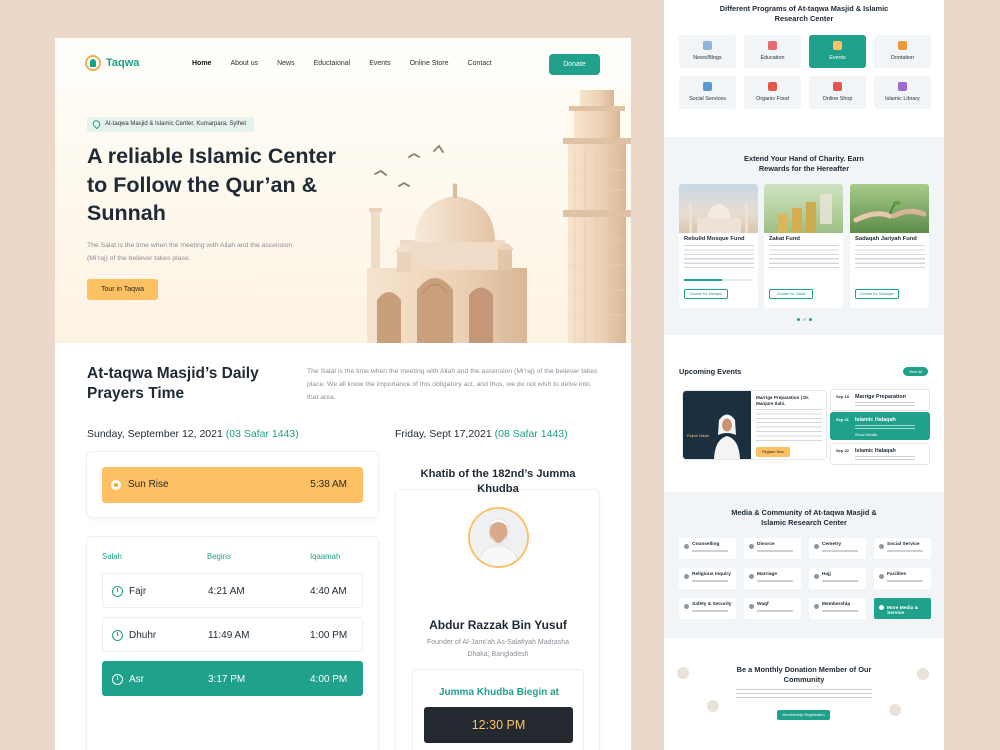 The height and width of the screenshot is (750, 1000). Describe the element at coordinates (773, 452) in the screenshot. I see `register-event-button: Register Now` at that location.